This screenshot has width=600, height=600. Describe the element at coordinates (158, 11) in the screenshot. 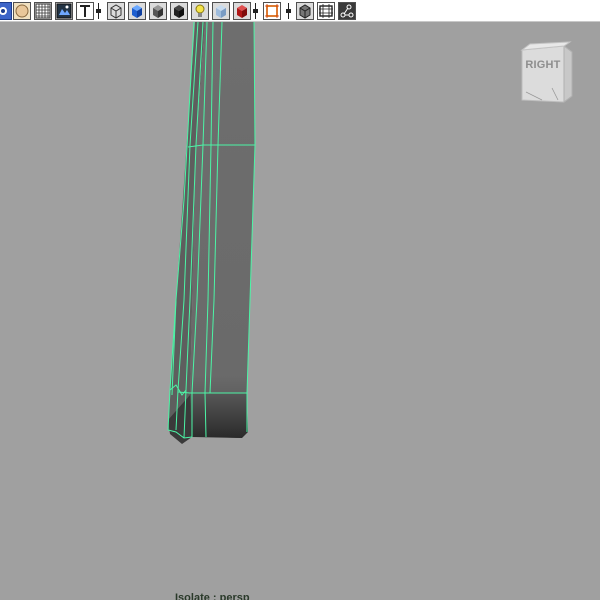

I see `default-material-cube-icon` at that location.